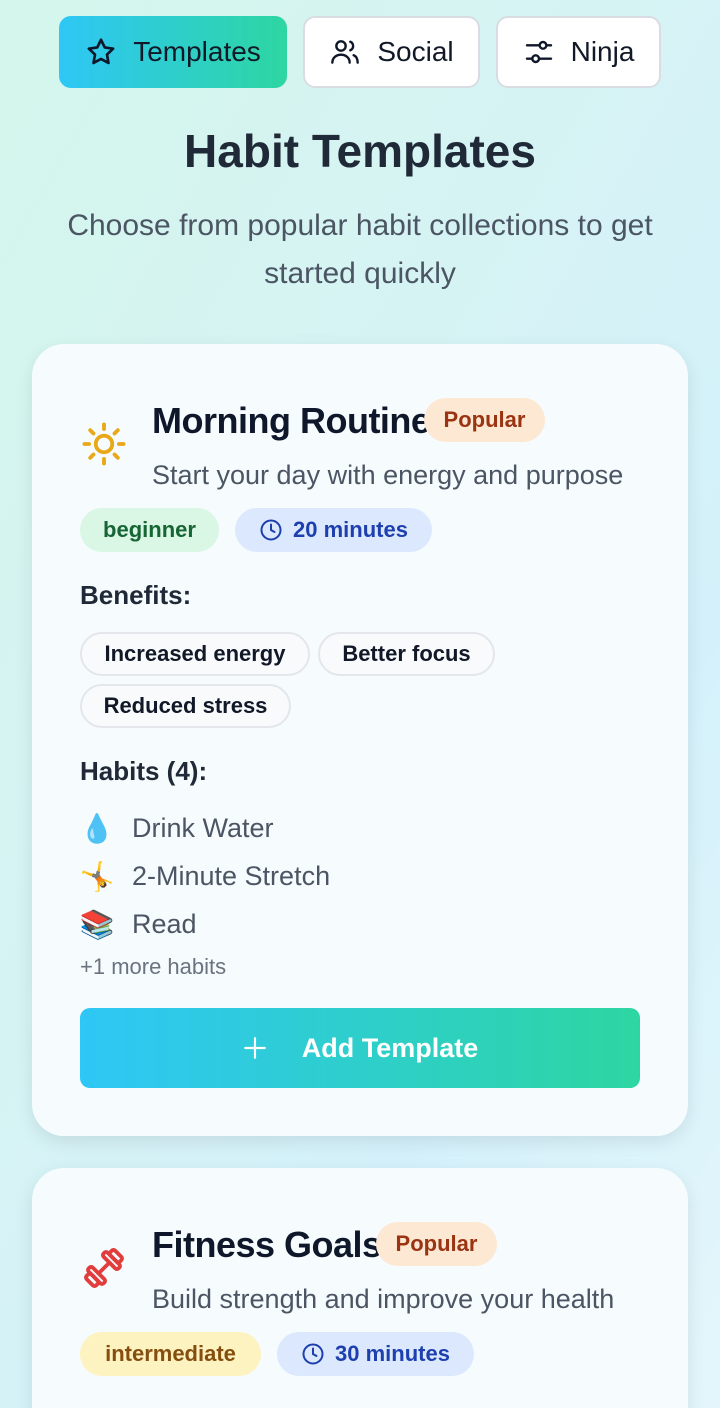  I want to click on template-description: Start your day with energy and purpose, so click(388, 475).